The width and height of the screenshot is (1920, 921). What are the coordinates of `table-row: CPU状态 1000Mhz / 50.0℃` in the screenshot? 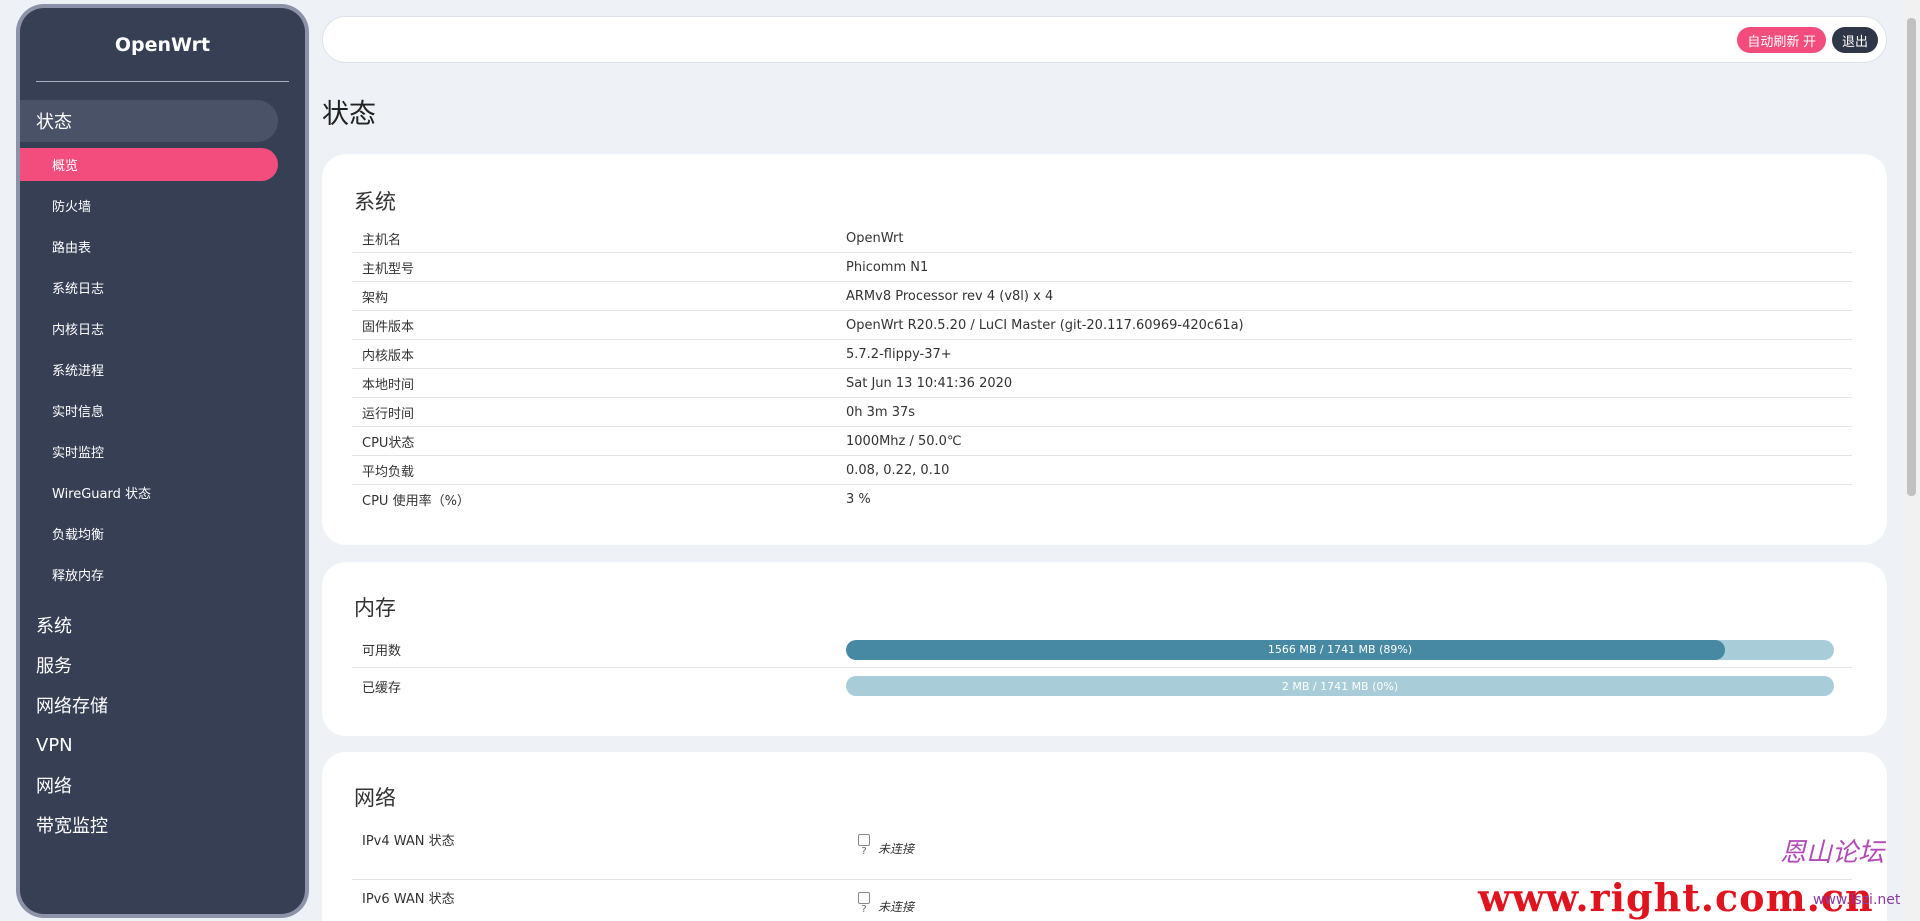 It's located at (1102, 441).